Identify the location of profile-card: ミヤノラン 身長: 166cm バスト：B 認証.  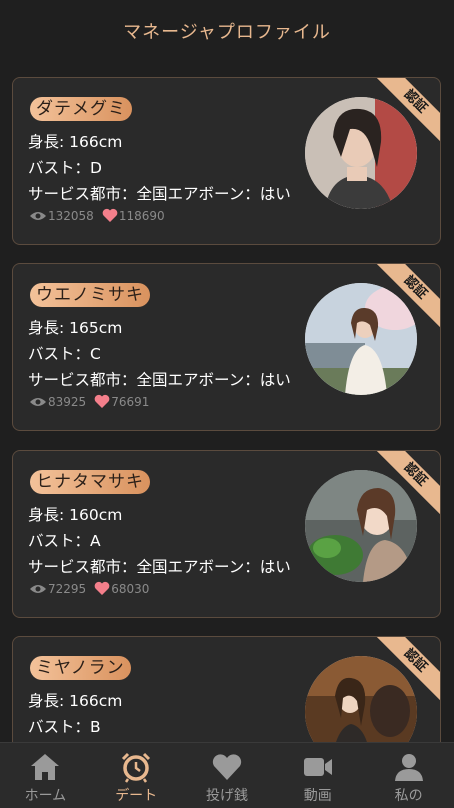
(226, 689).